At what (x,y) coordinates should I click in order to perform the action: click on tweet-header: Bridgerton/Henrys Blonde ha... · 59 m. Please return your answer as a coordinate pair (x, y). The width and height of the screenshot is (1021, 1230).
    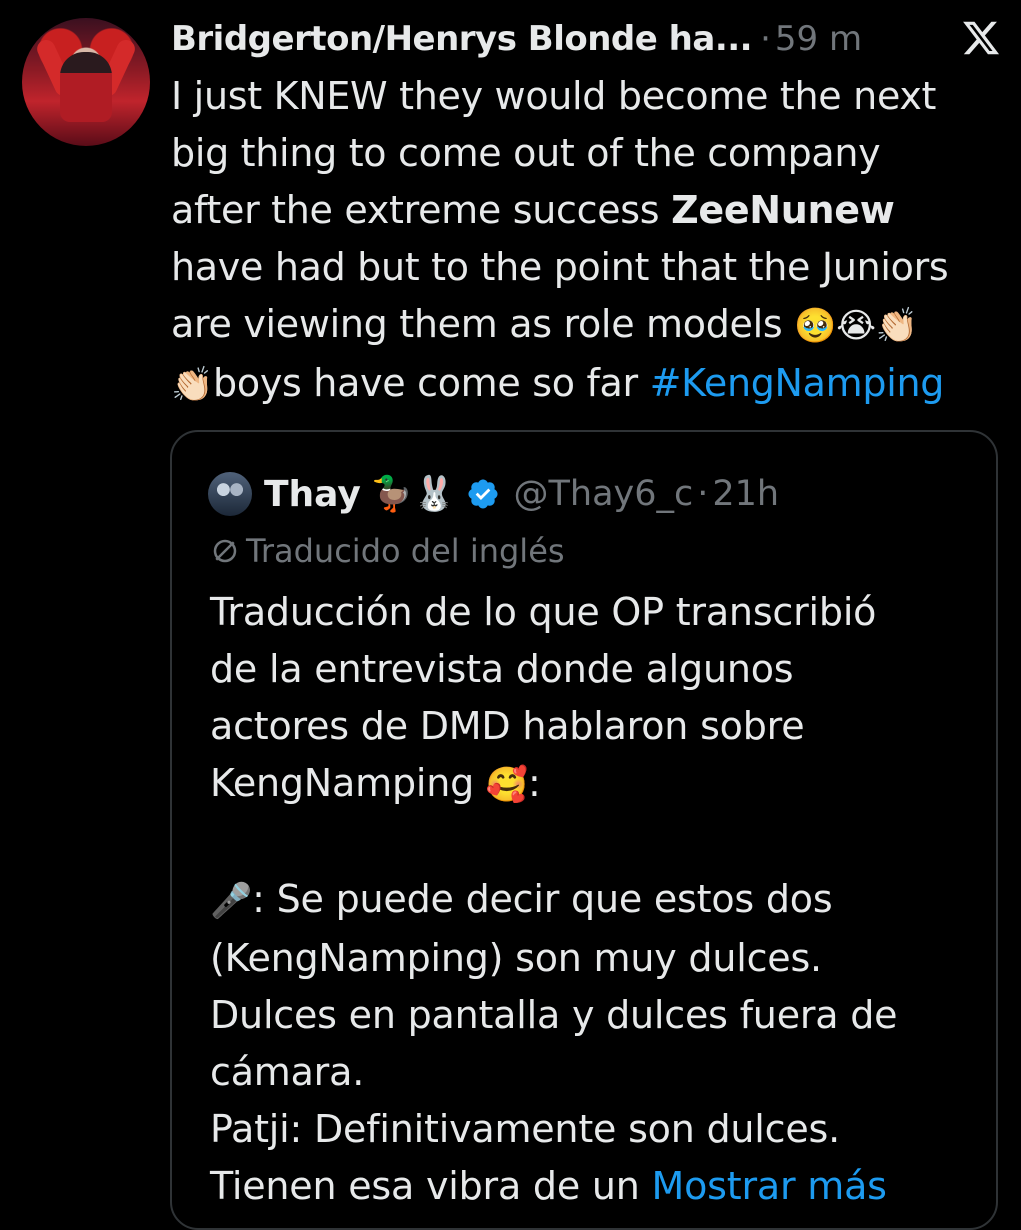
    Looking at the image, I should click on (586, 39).